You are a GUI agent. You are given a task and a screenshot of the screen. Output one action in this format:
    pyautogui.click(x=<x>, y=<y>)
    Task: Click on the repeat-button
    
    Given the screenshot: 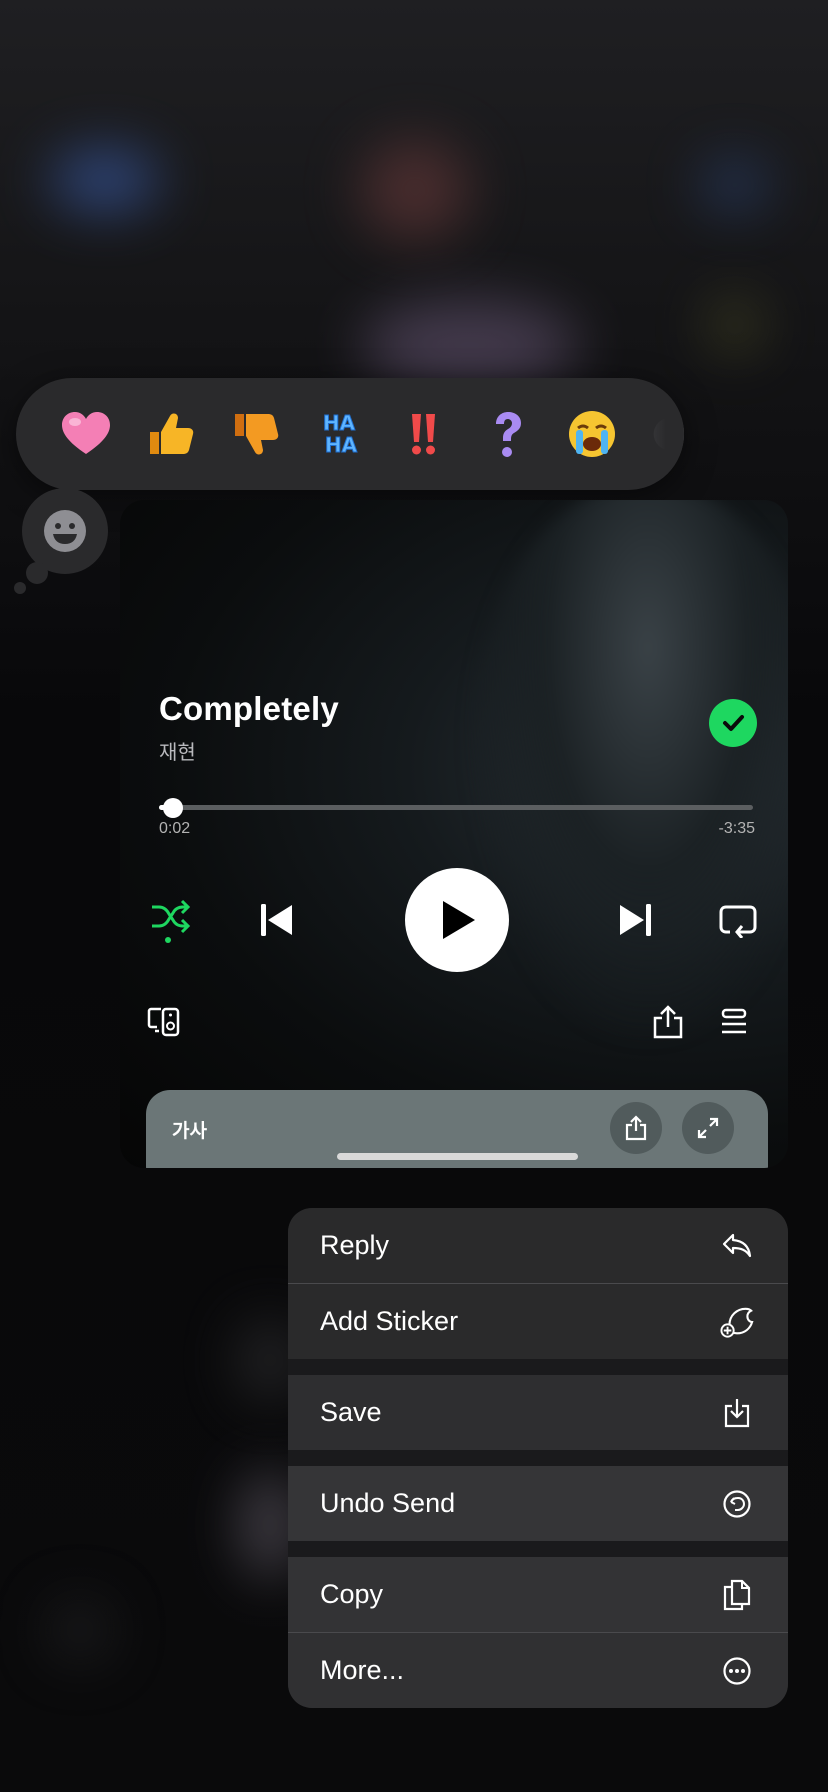 What is the action you would take?
    pyautogui.click(x=738, y=920)
    